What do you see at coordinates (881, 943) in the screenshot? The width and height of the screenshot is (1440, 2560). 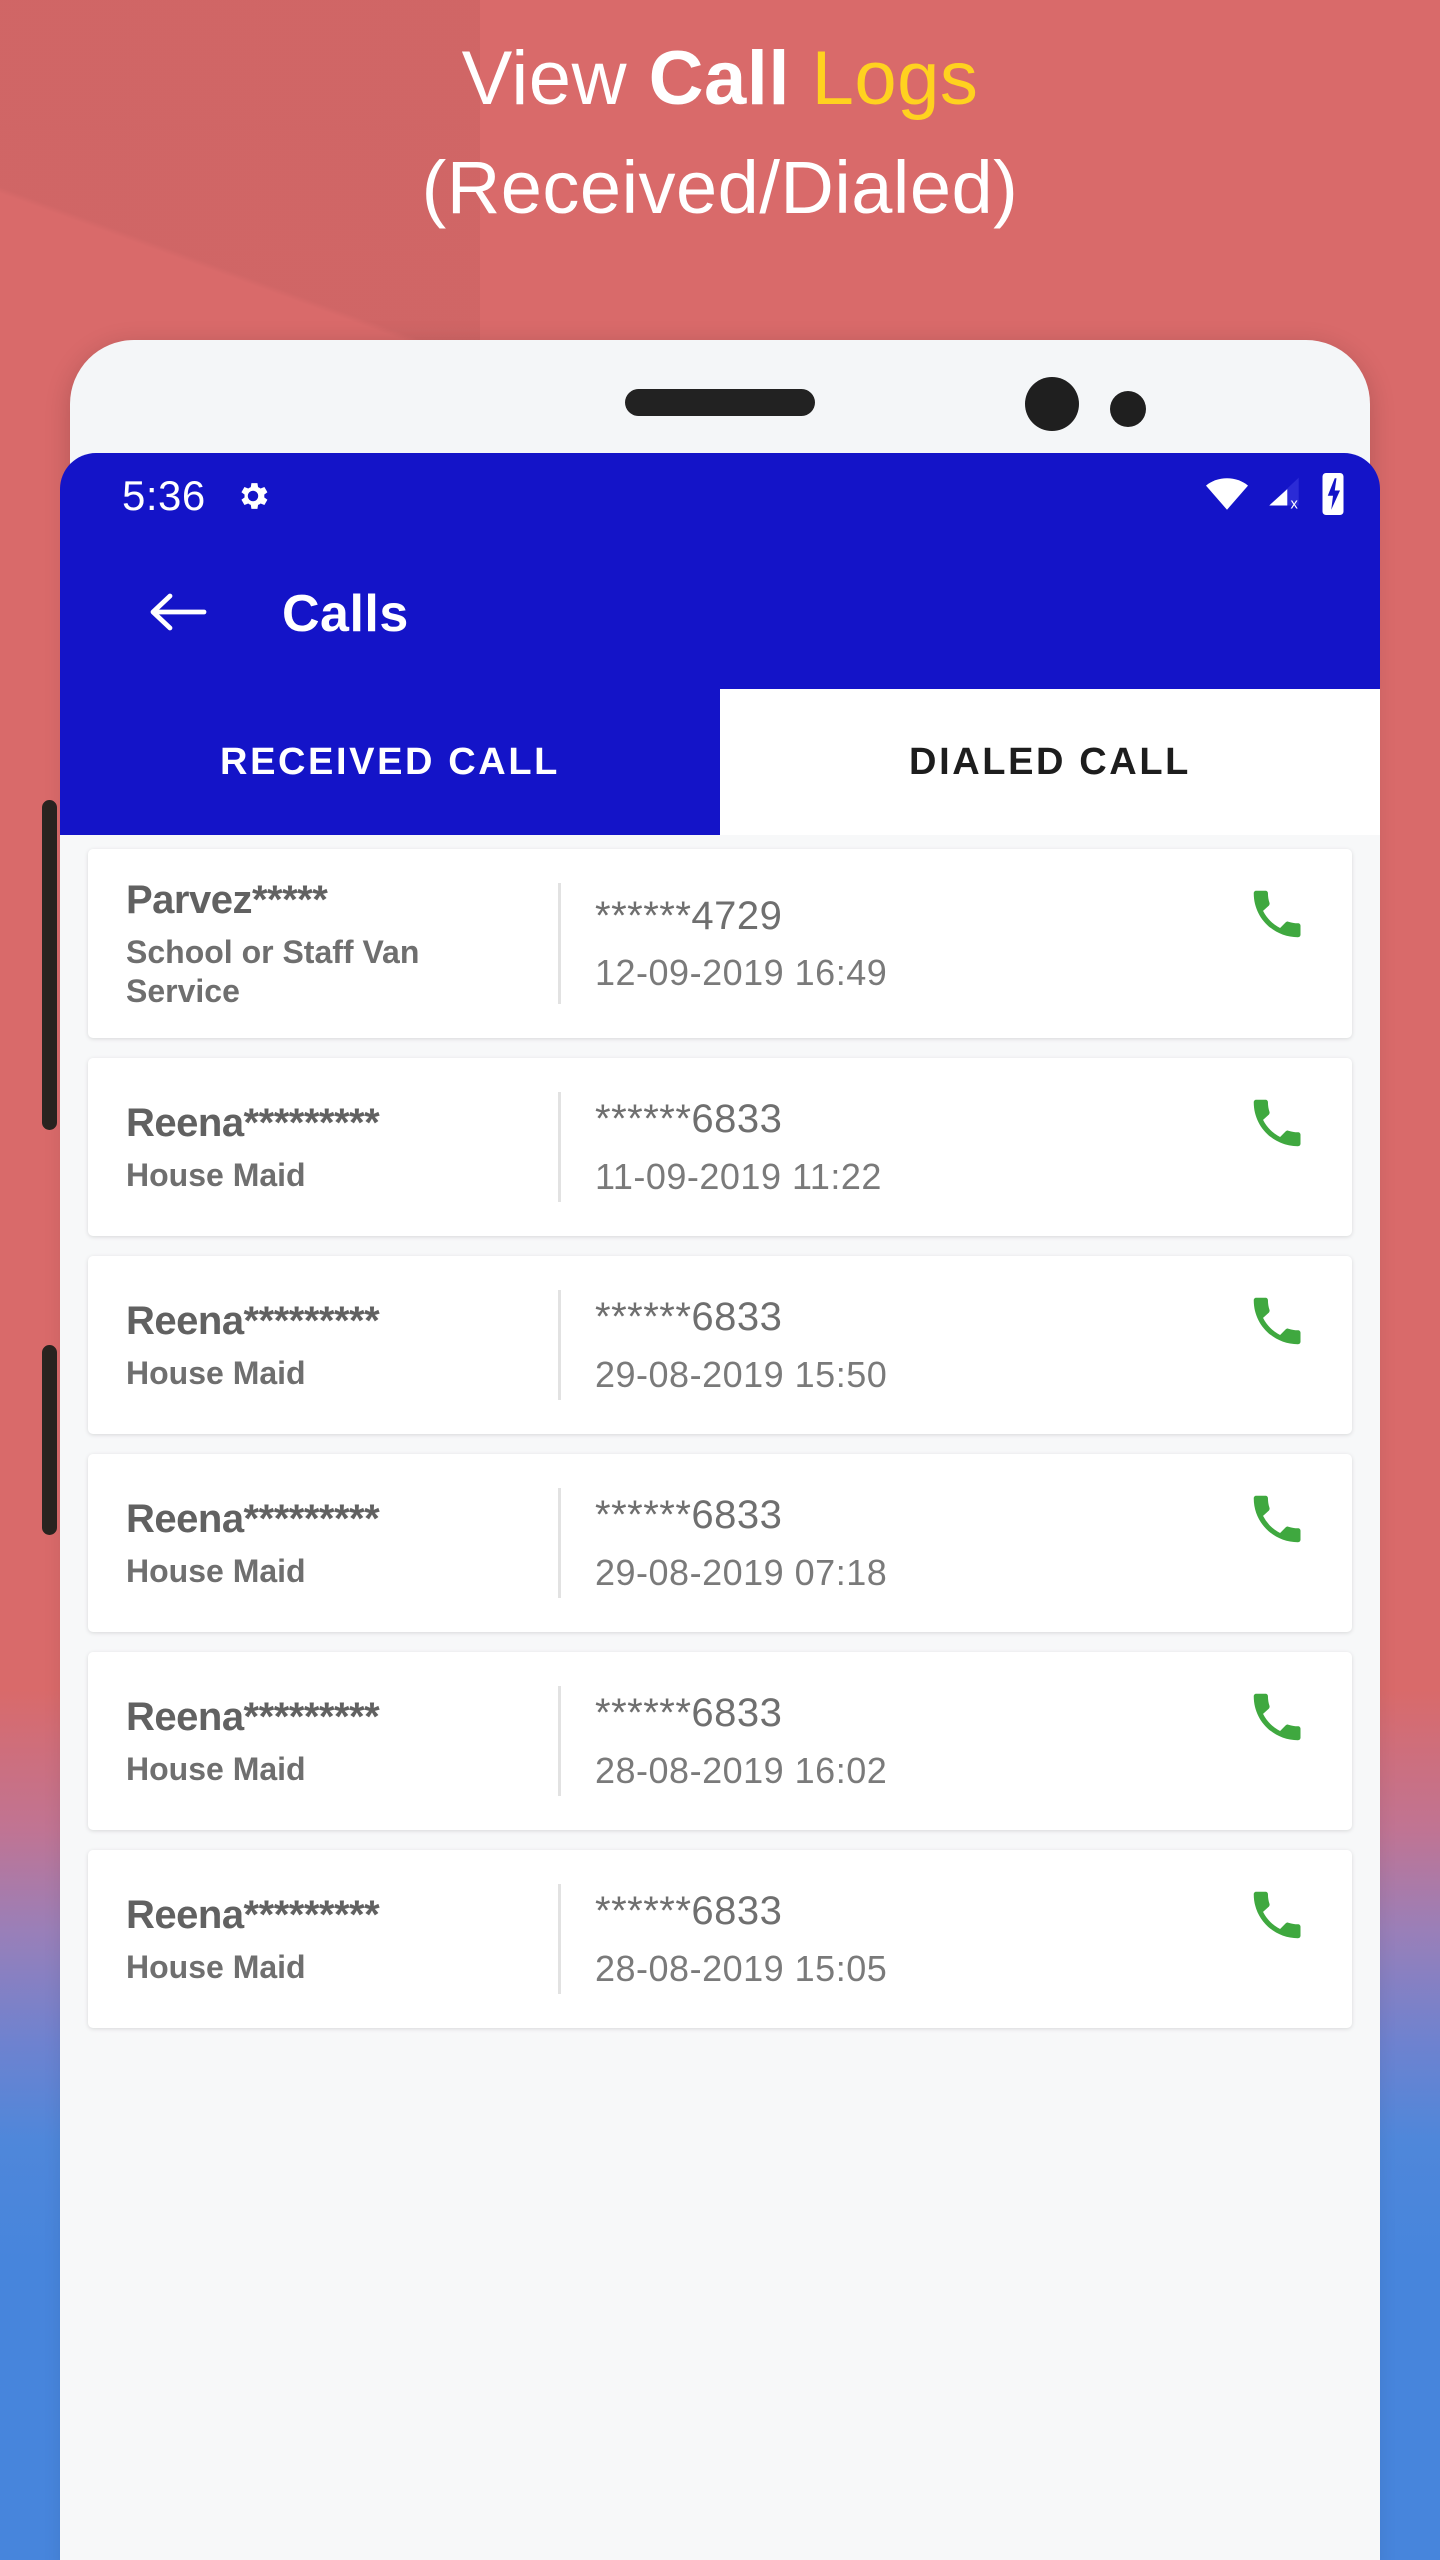 I see `call-detail-block: ******4729 12-09-2019 16:49` at bounding box center [881, 943].